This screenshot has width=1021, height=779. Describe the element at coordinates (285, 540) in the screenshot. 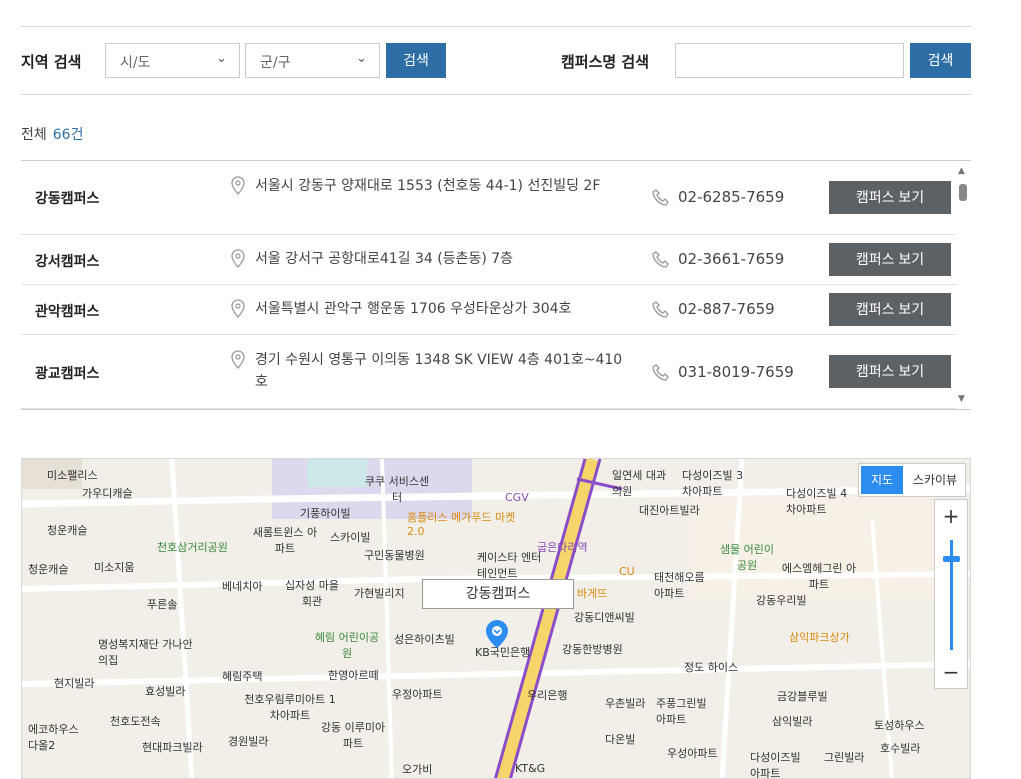

I see `map-label: 새롬트윈스 아파트` at that location.